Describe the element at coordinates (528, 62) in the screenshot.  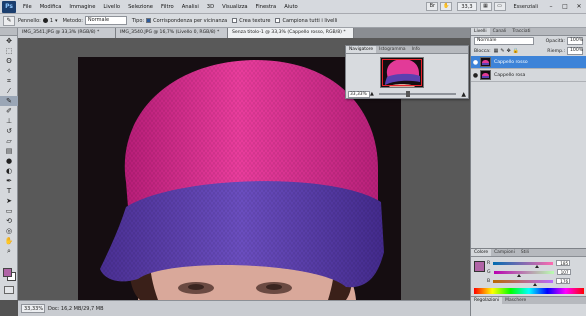
I see `layer-row-1: ● Cappello rosso` at that location.